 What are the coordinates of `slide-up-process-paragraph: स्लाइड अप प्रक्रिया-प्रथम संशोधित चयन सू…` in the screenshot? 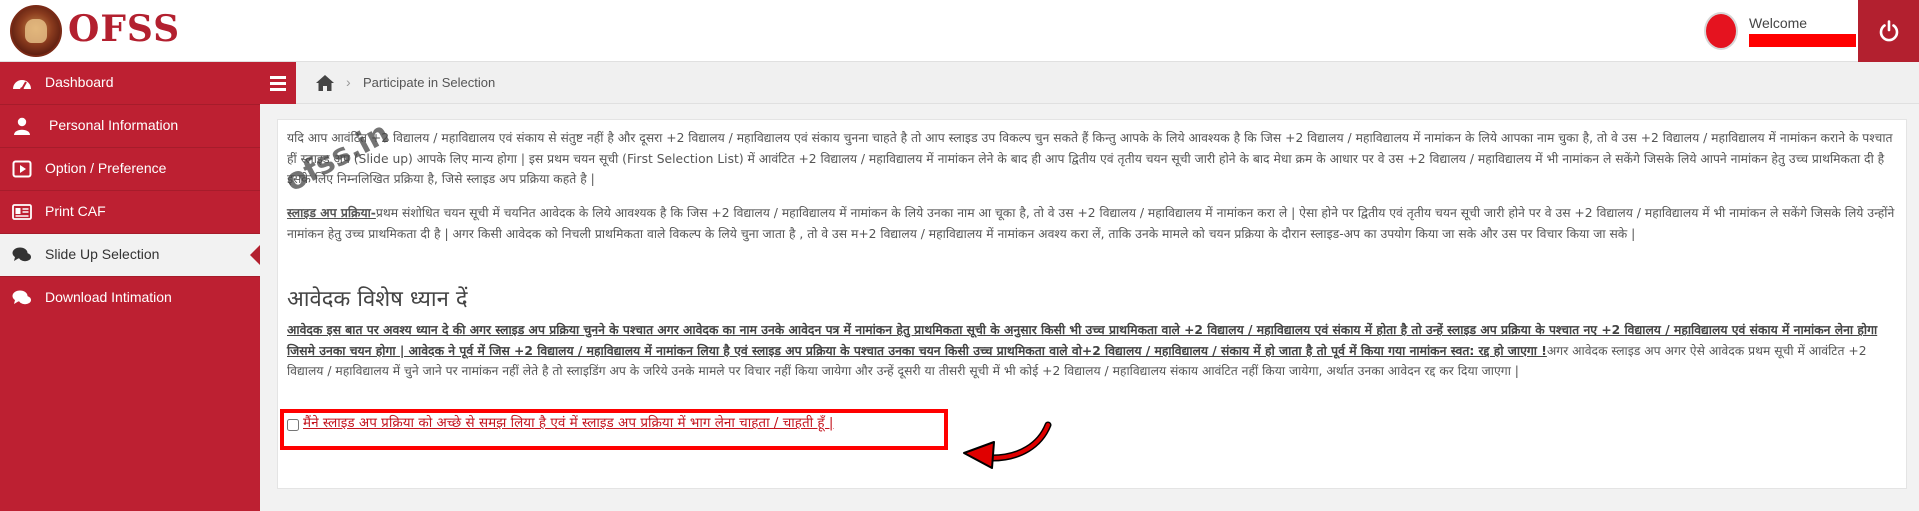 It's located at (1092, 223).